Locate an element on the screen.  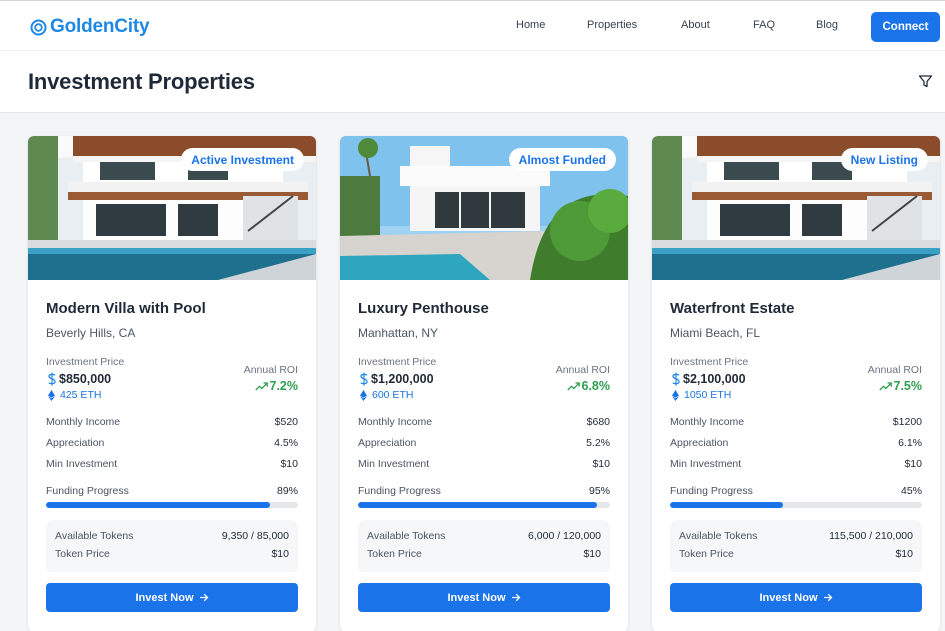
funding-progress-value: 95% is located at coordinates (599, 491).